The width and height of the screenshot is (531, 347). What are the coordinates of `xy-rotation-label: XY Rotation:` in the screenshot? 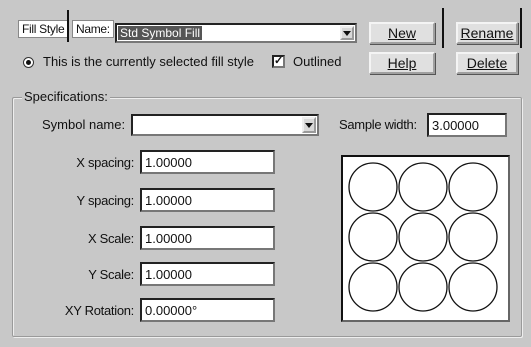 It's located at (99, 310).